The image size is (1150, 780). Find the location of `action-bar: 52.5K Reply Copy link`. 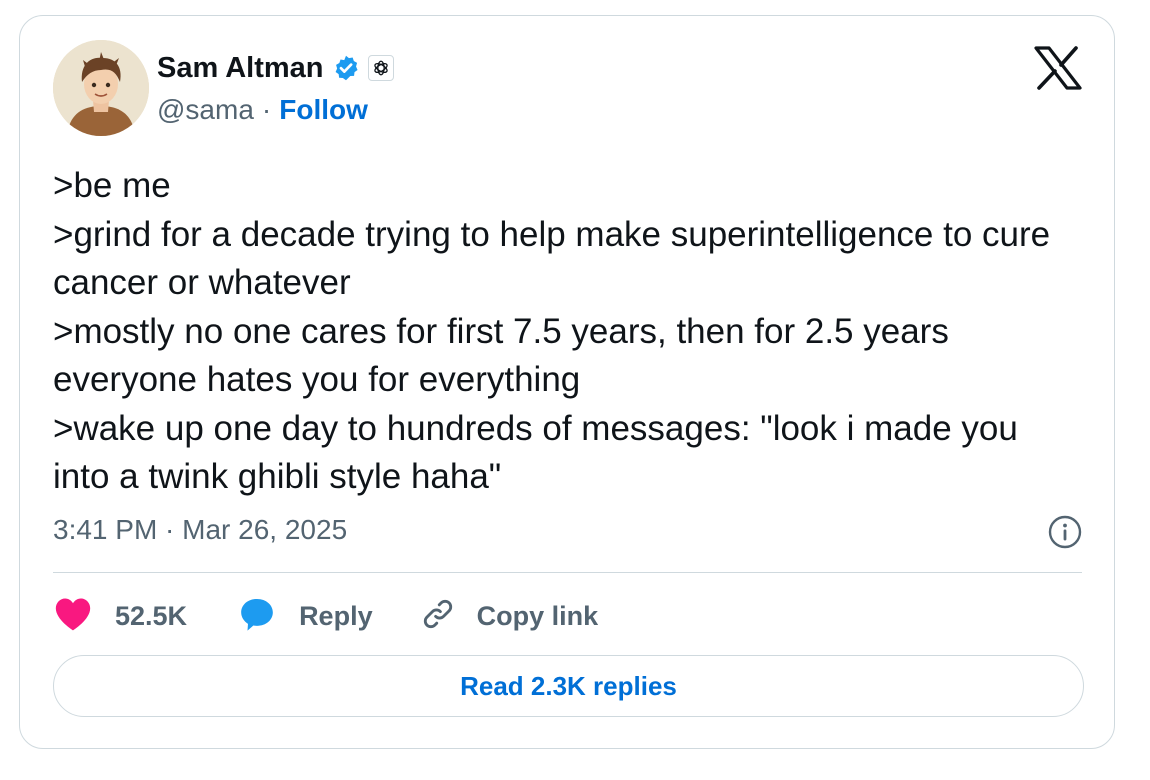

action-bar: 52.5K Reply Copy link is located at coordinates (325, 616).